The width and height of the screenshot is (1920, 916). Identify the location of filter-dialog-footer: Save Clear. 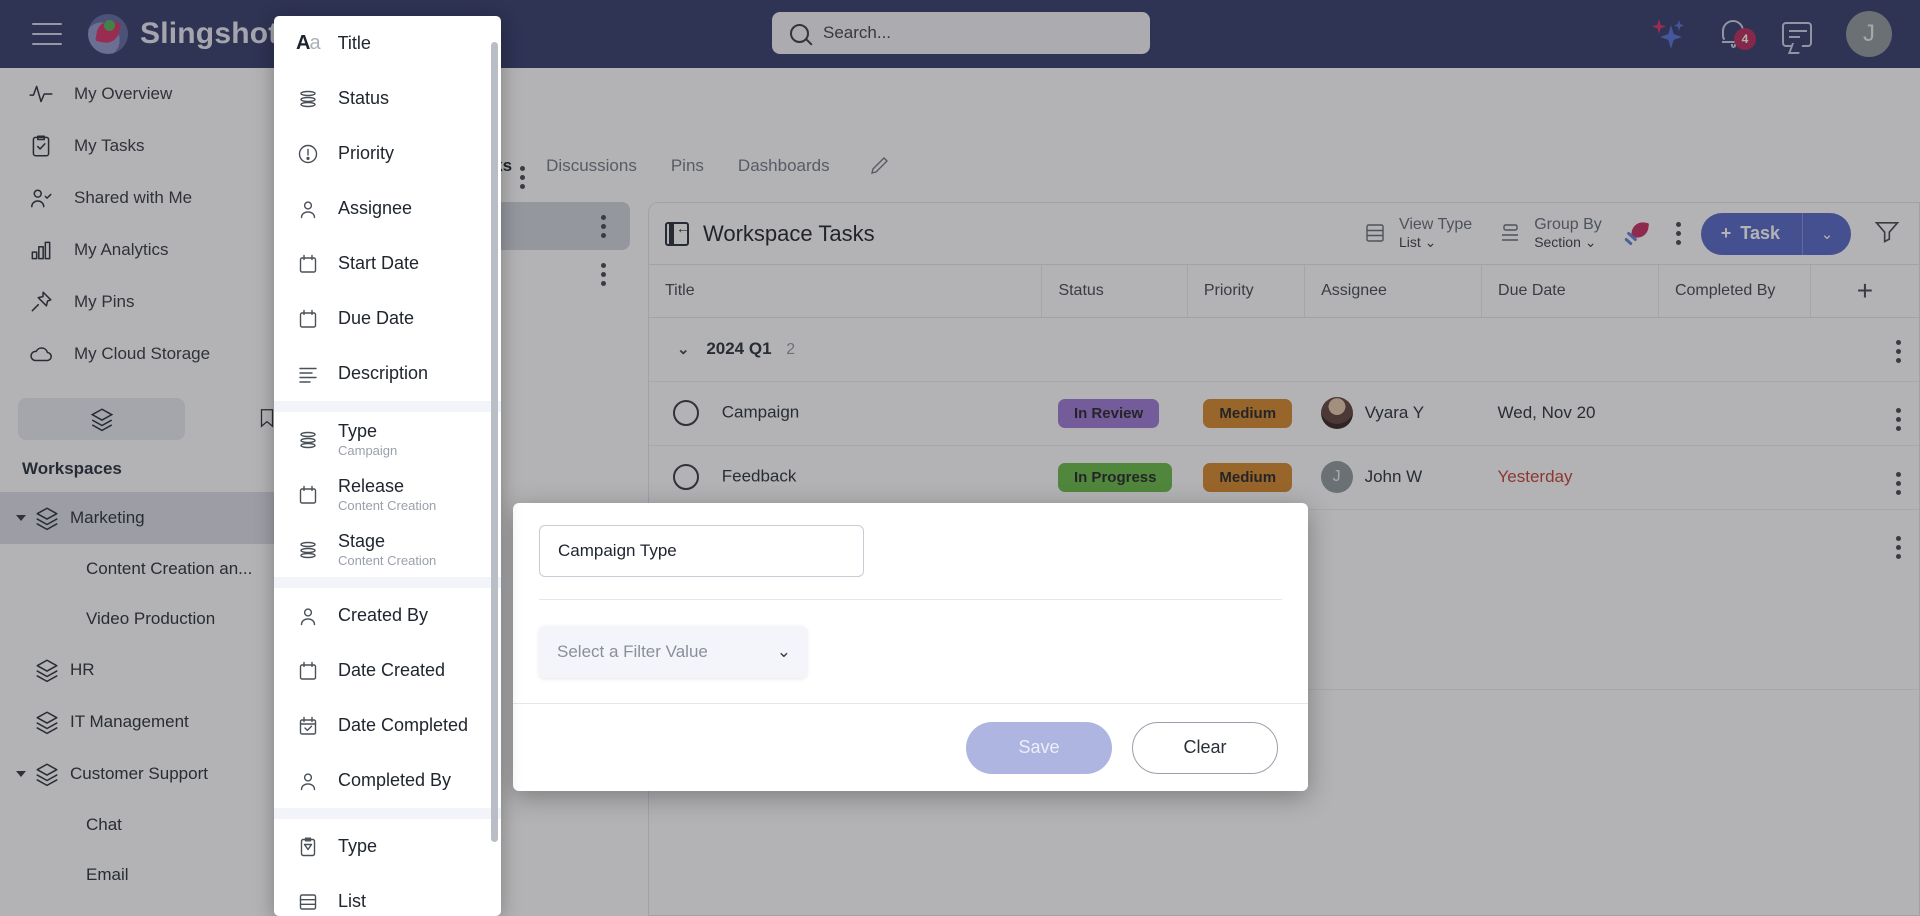
(910, 747).